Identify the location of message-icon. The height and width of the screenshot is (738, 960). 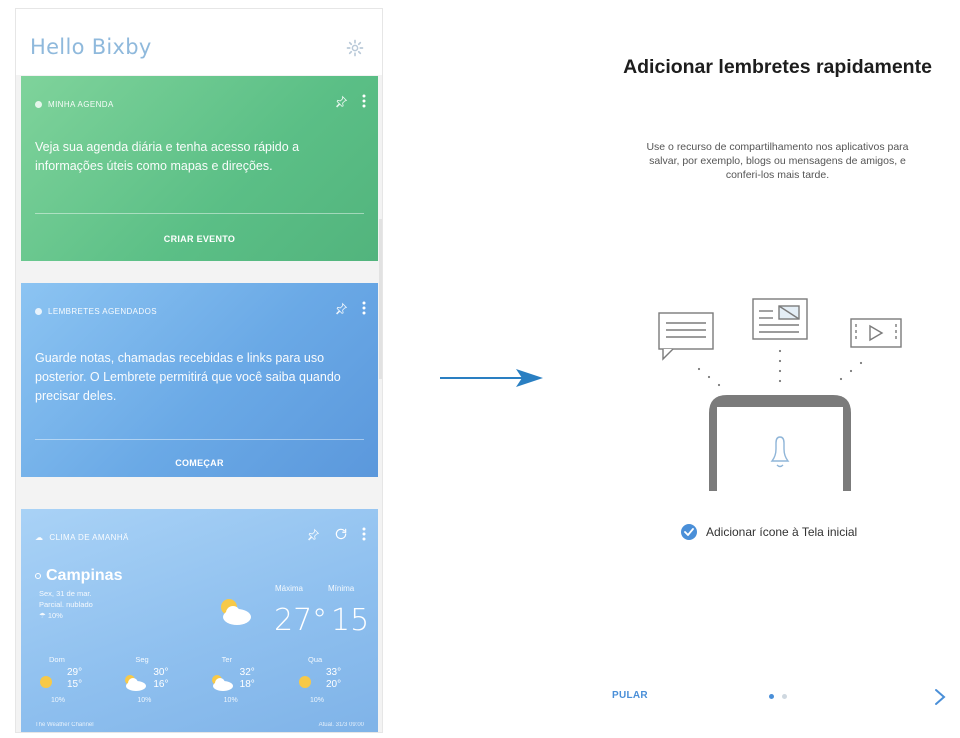
(686, 336).